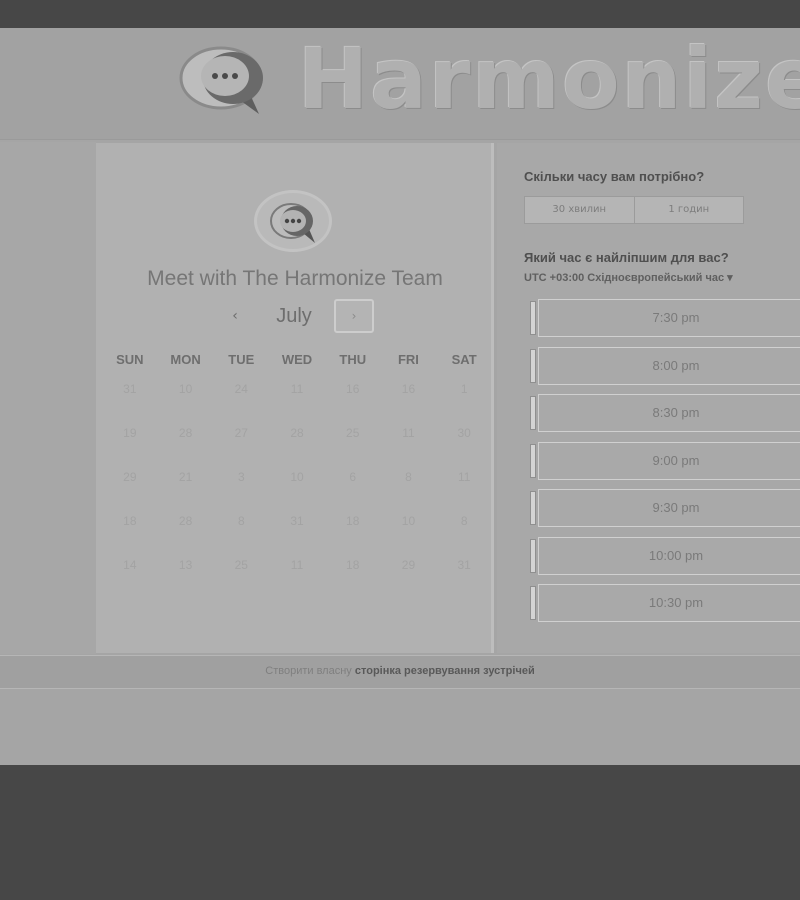 Image resolution: width=800 pixels, height=900 pixels. I want to click on footer-text-link: сторінка резервування зустрічей, so click(445, 671).